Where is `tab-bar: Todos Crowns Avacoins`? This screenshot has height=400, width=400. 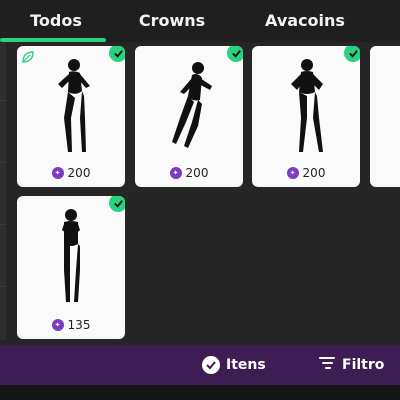
tab-bar: Todos Crowns Avacoins is located at coordinates (200, 21).